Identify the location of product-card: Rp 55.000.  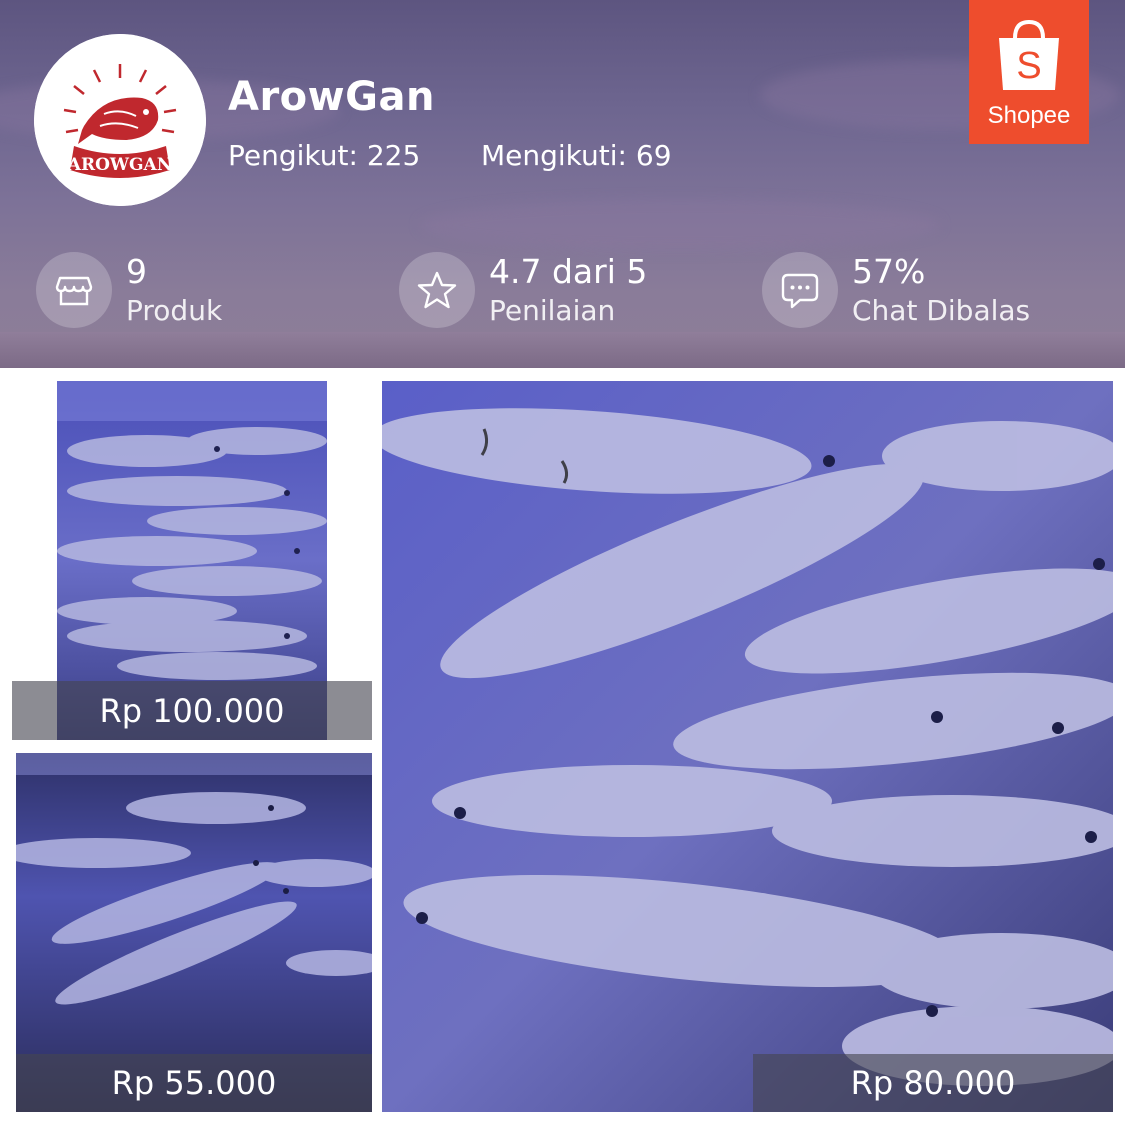
(194, 932).